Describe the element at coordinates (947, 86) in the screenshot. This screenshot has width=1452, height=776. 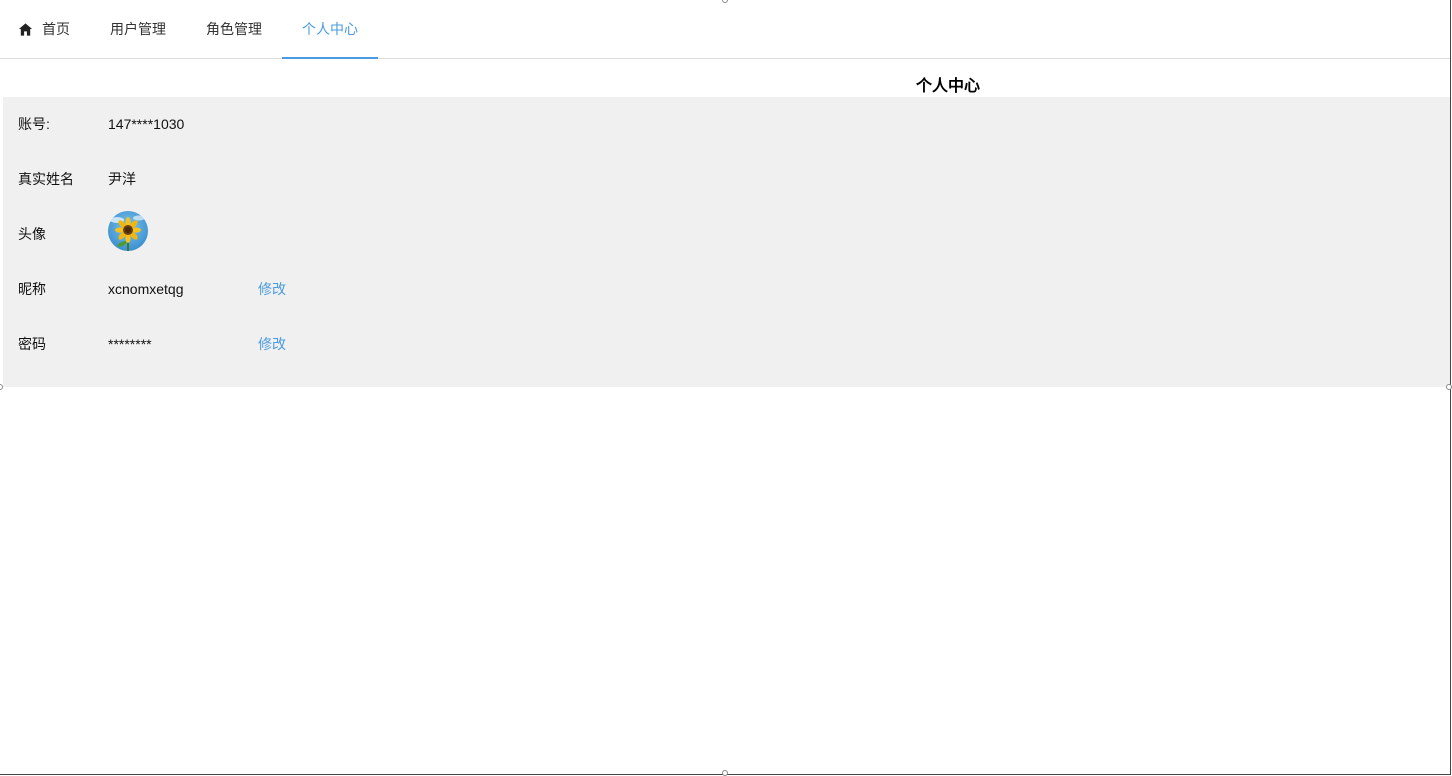
I see `page-title: 个人中心` at that location.